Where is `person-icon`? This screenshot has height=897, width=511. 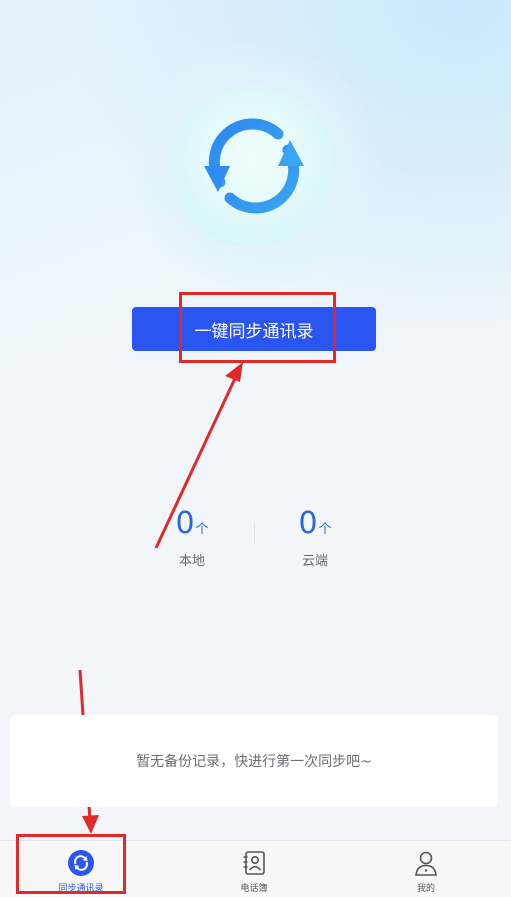 person-icon is located at coordinates (426, 863).